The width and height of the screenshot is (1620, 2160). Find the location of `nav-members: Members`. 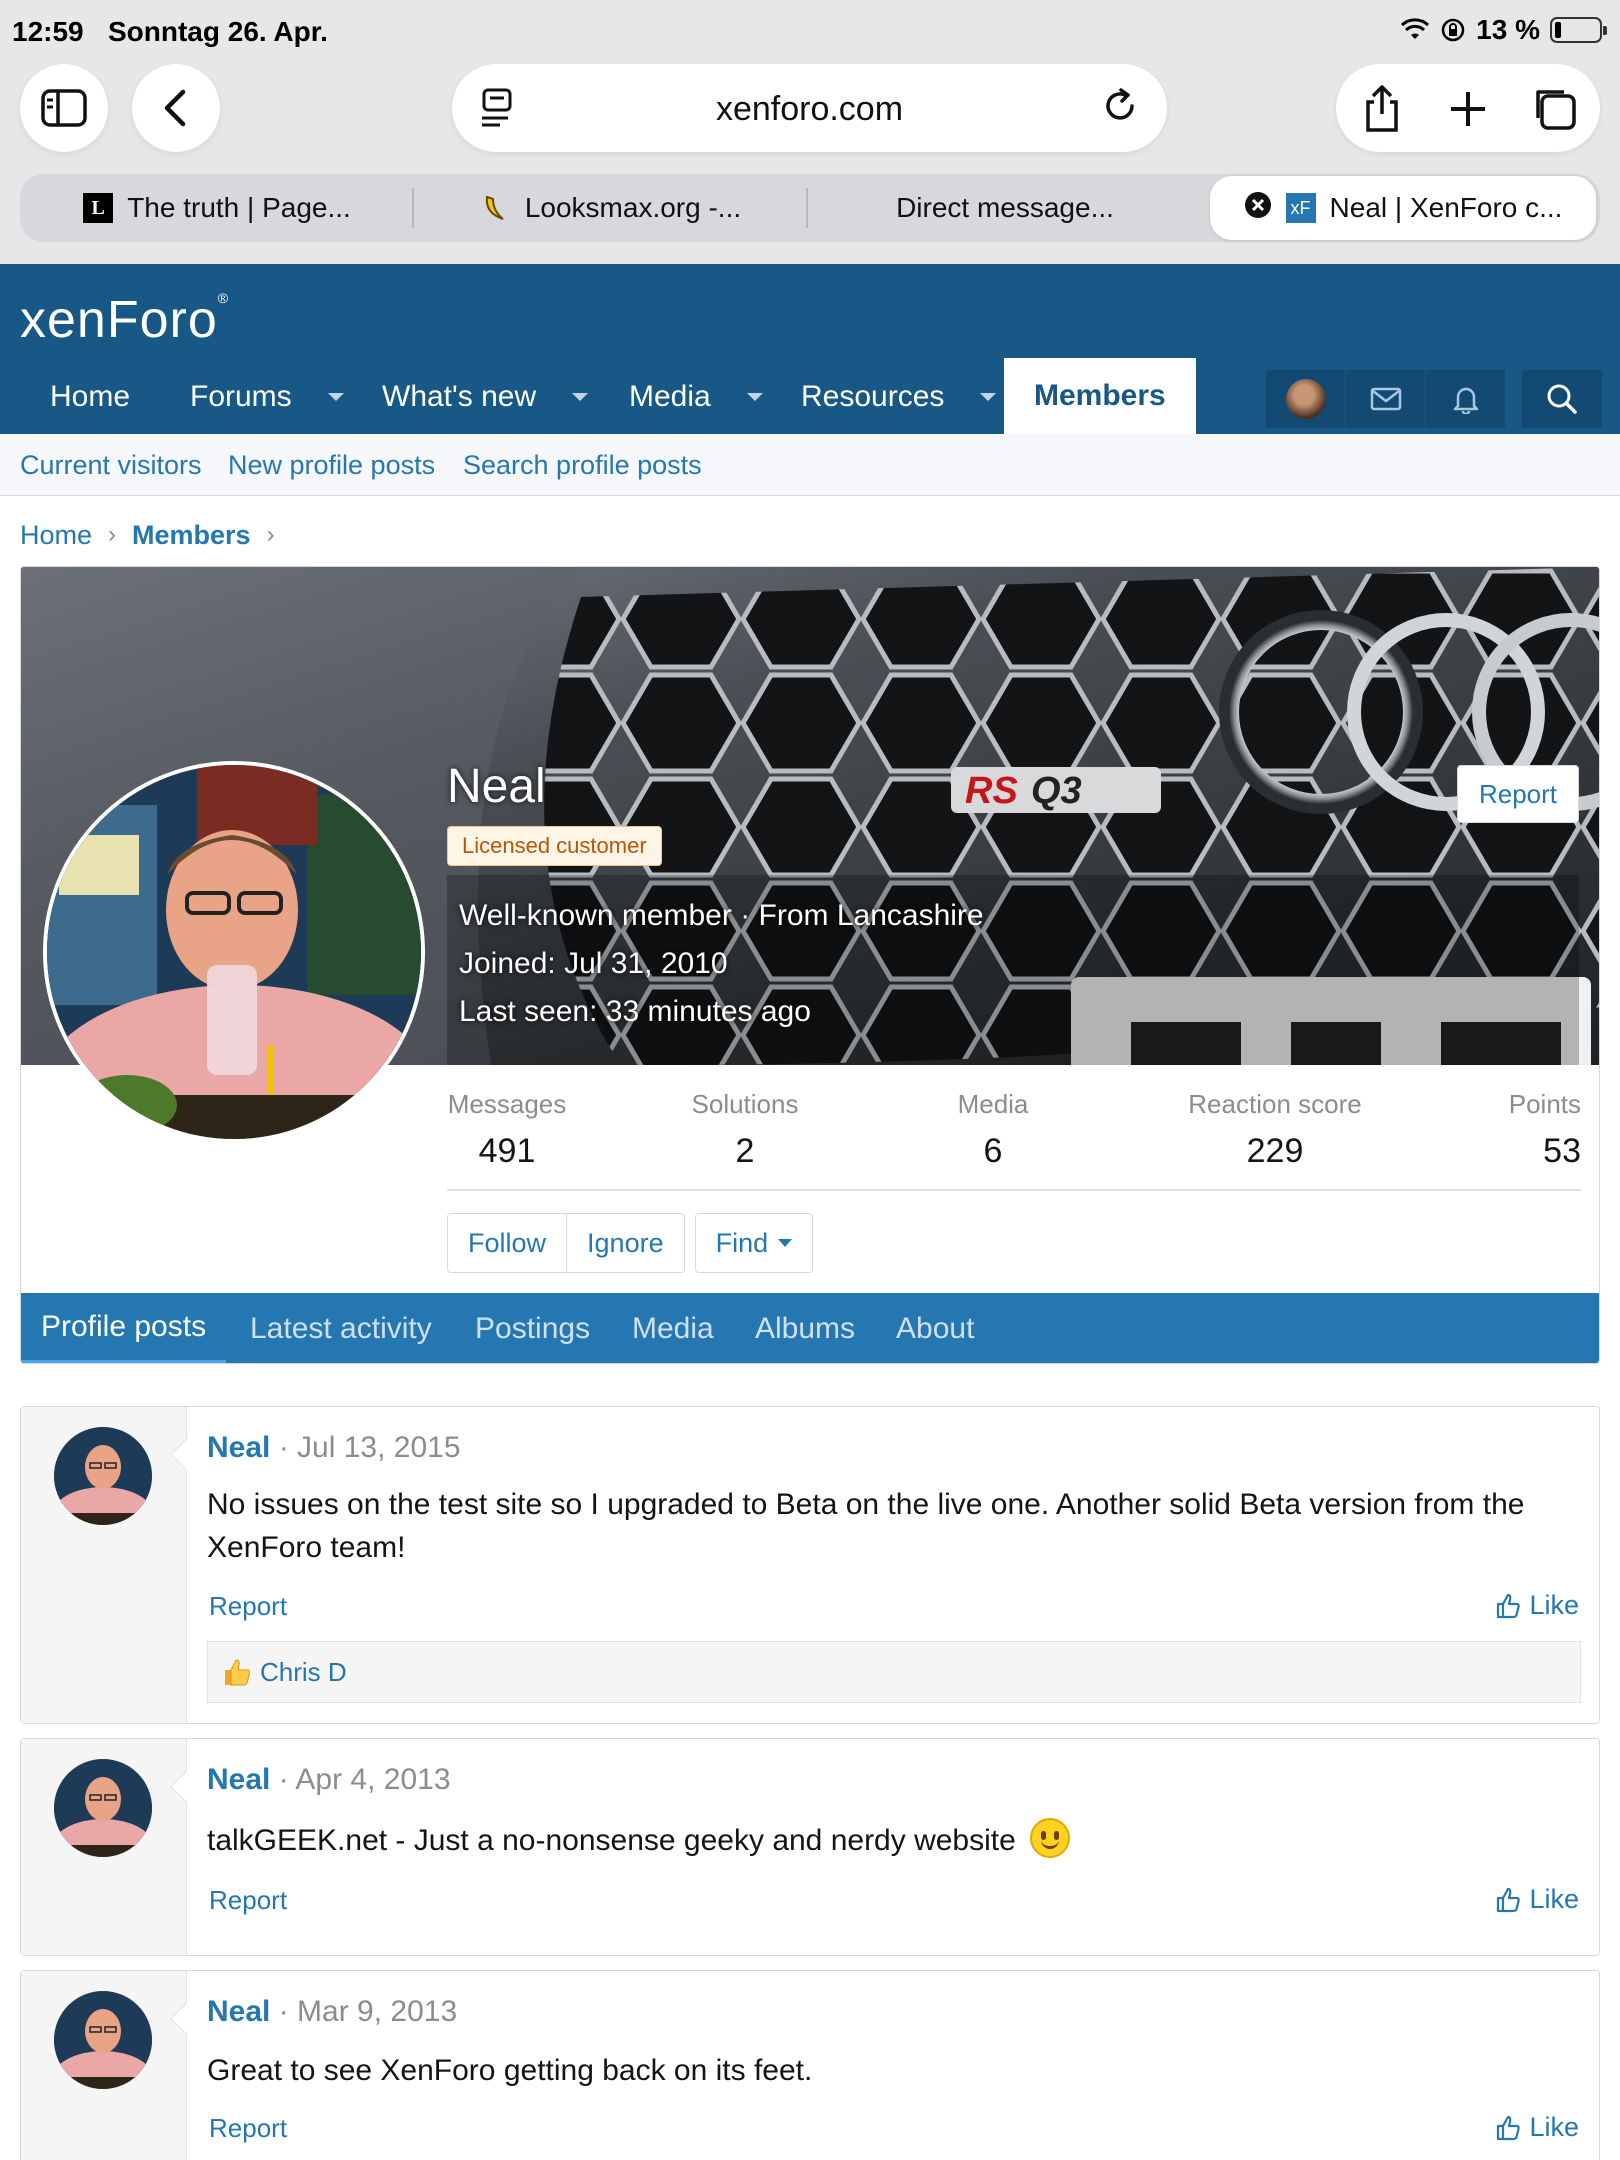

nav-members: Members is located at coordinates (1100, 396).